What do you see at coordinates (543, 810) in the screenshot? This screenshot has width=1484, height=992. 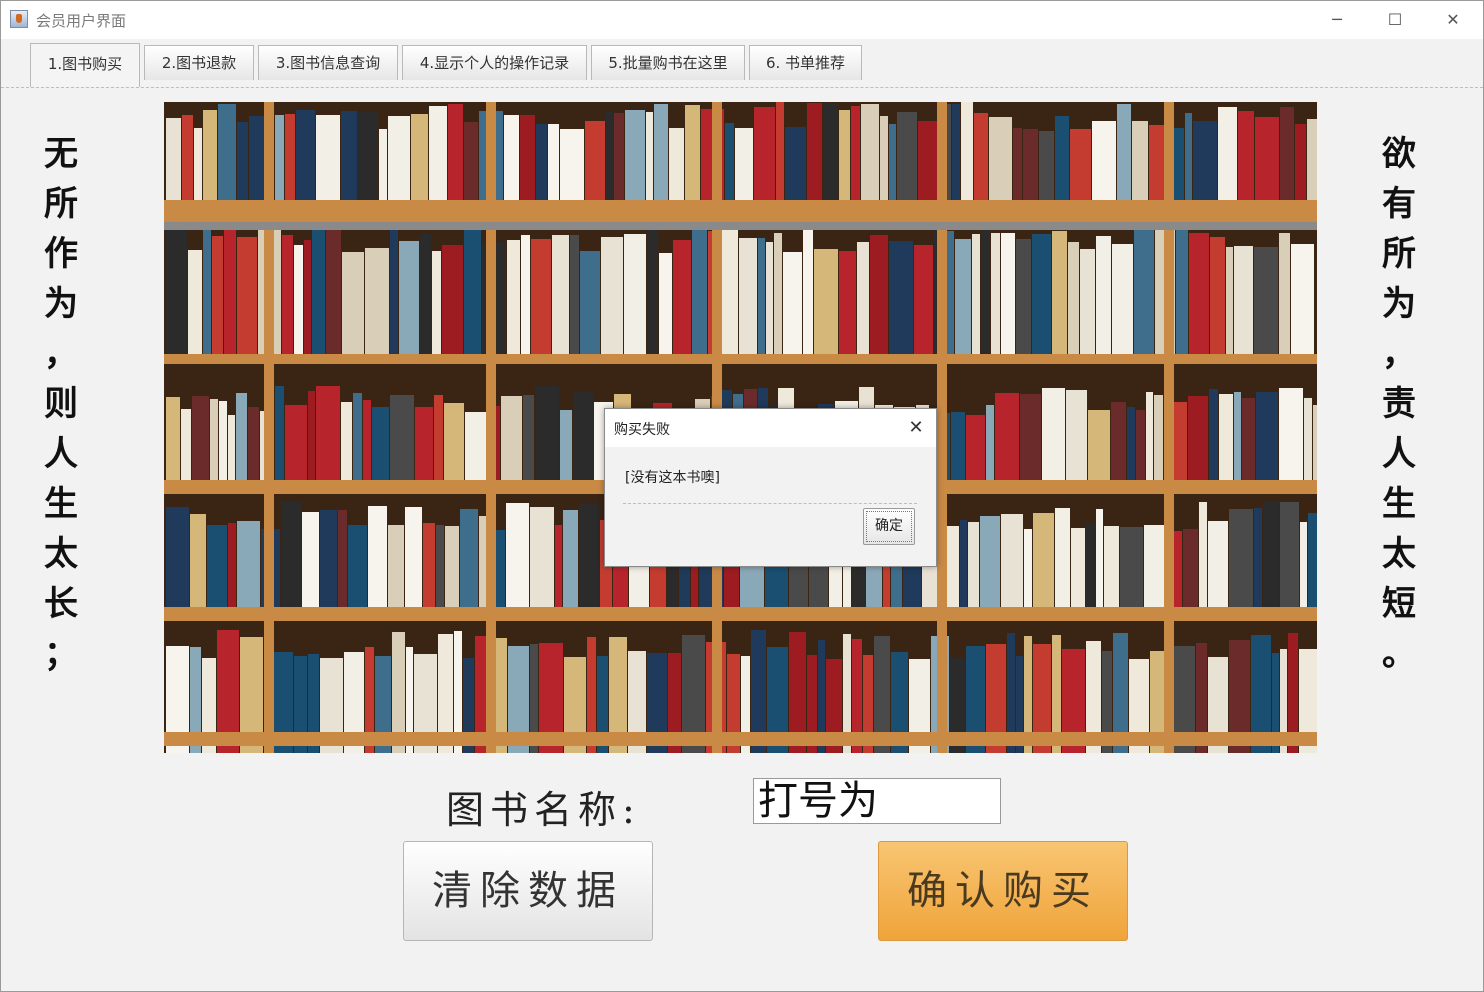 I see `book-name-label: 图书名称:` at bounding box center [543, 810].